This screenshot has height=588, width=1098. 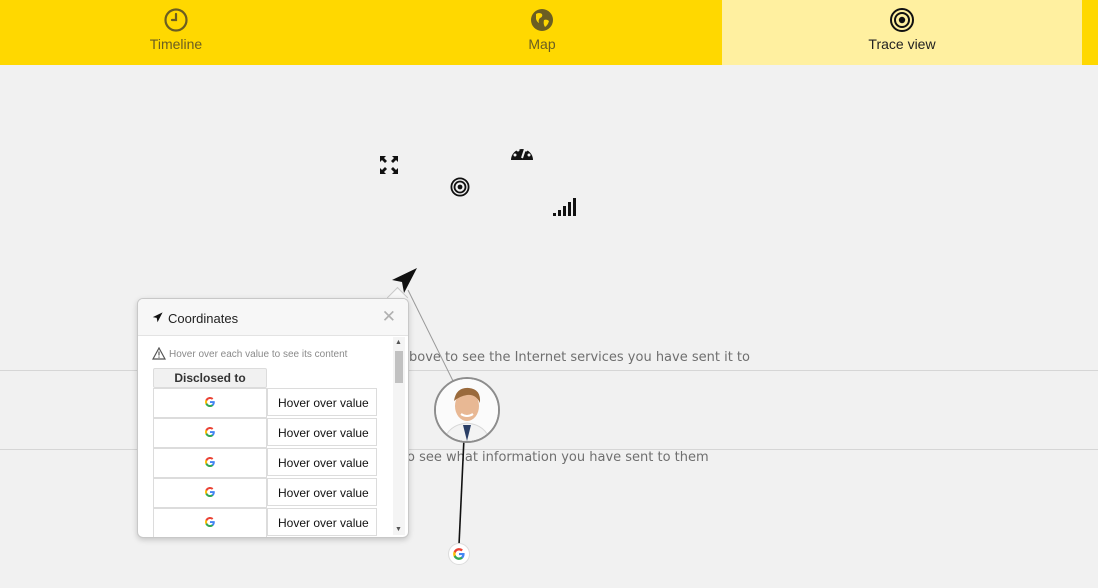 I want to click on warning-note: Hover over each value to see its content, so click(x=249, y=353).